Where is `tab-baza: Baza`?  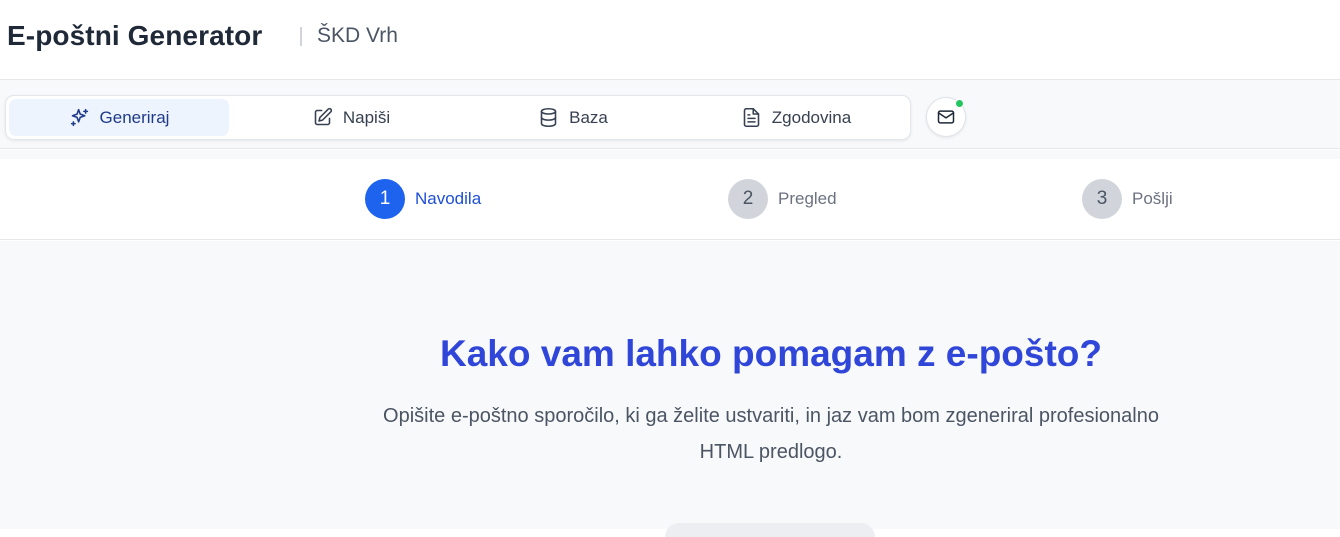 tab-baza: Baza is located at coordinates (573, 117).